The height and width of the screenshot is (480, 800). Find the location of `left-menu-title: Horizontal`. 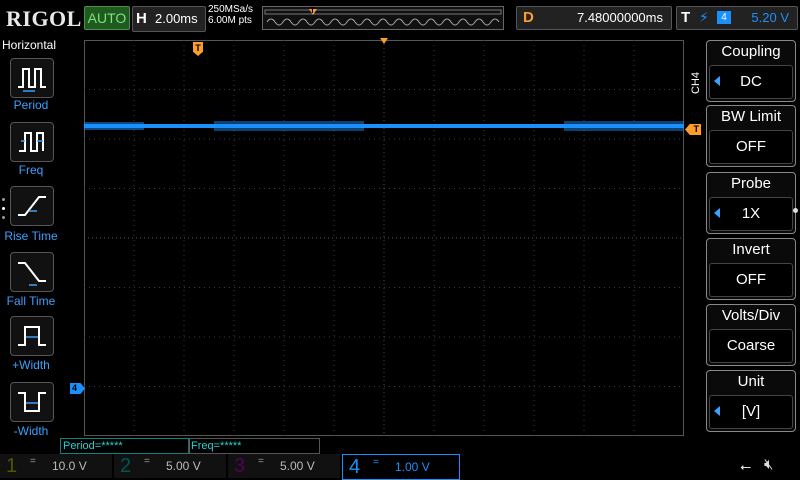

left-menu-title: Horizontal is located at coordinates (29, 45).